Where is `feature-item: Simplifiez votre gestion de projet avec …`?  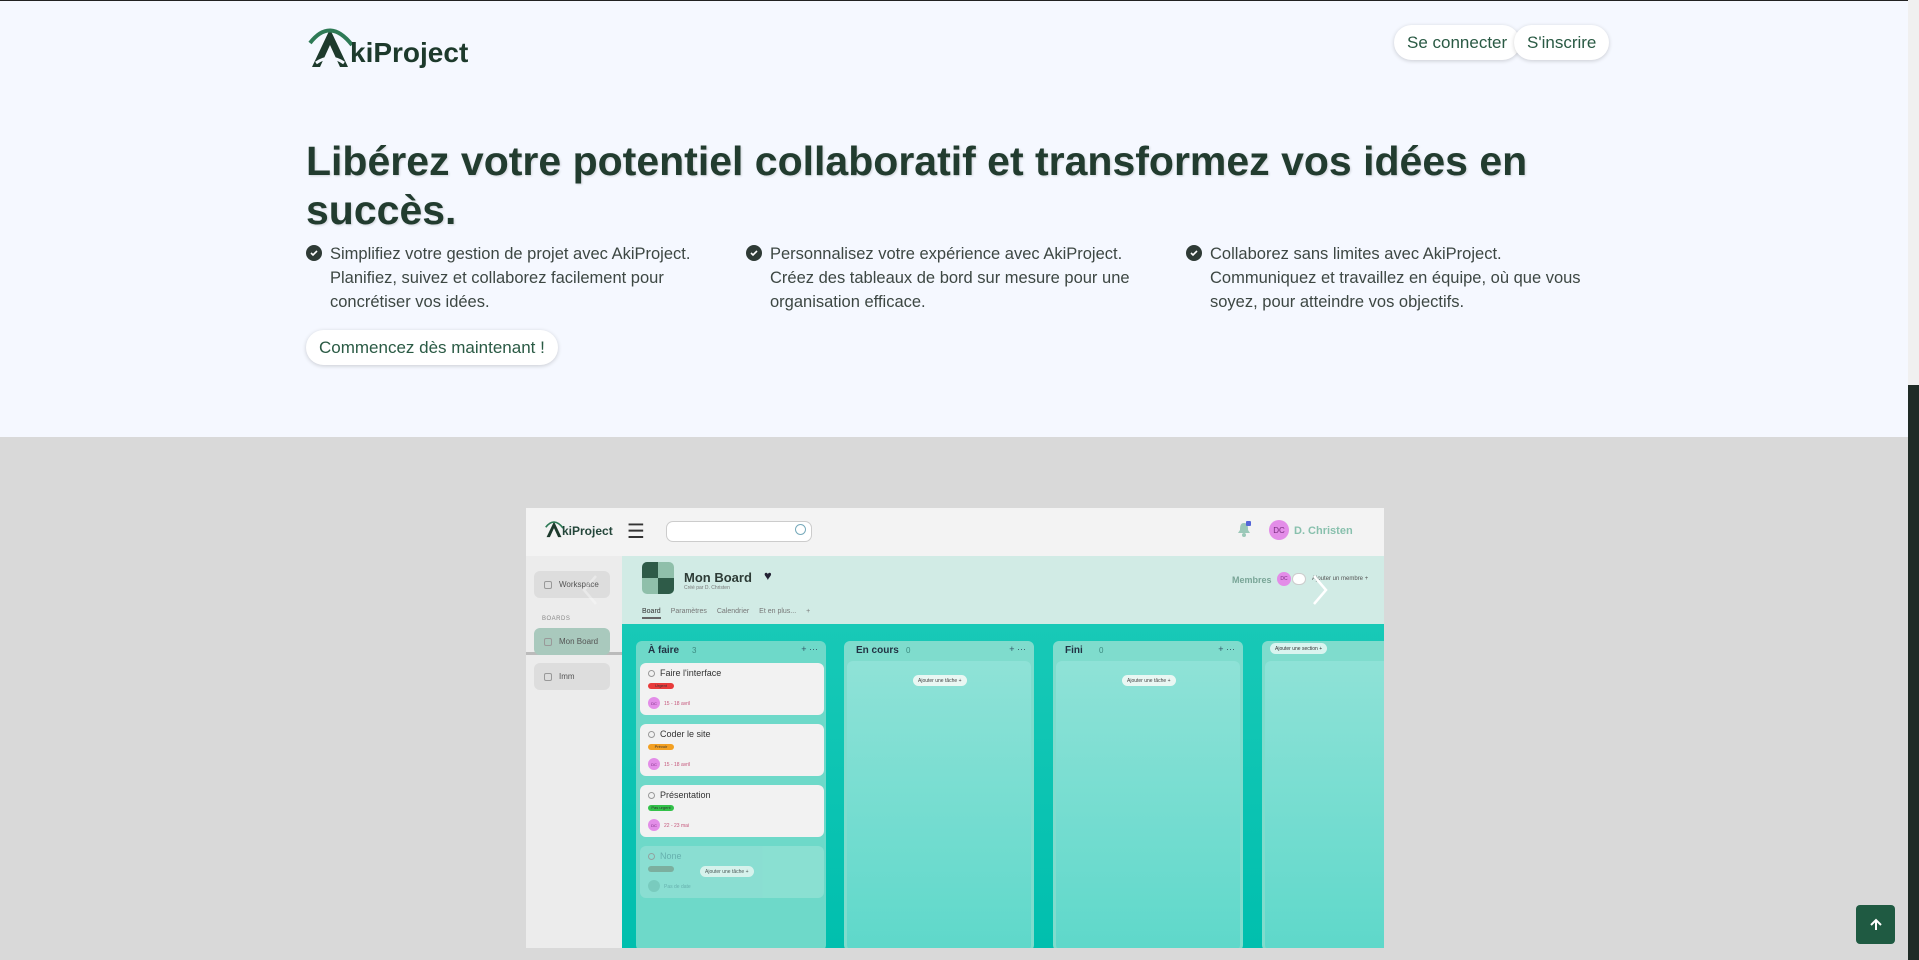
feature-item: Simplifiez votre gestion de projet avec … is located at coordinates (516, 278).